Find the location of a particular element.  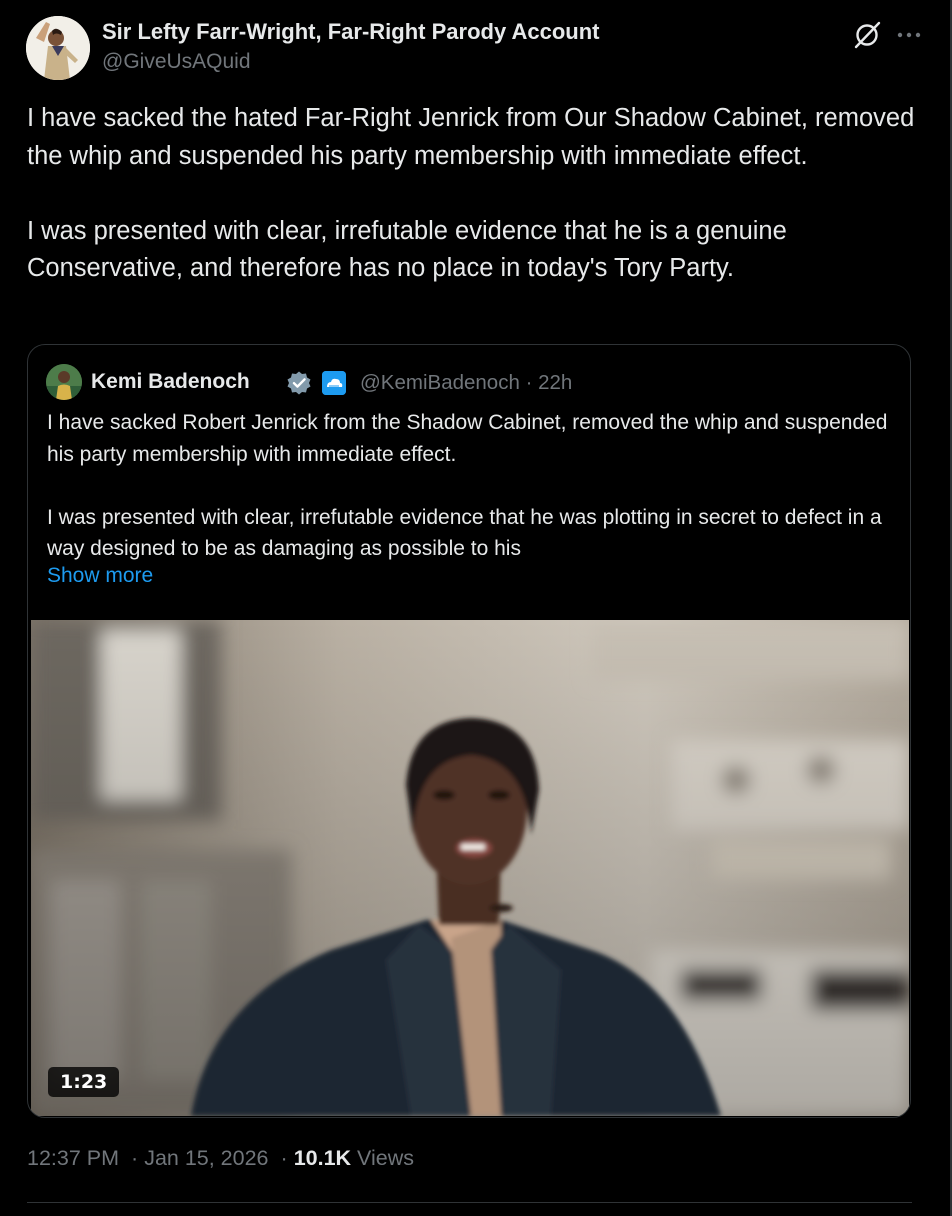

quoted-post-header: Kemi Badenoch @KemiBadenoch · 22h is located at coordinates (469, 383).